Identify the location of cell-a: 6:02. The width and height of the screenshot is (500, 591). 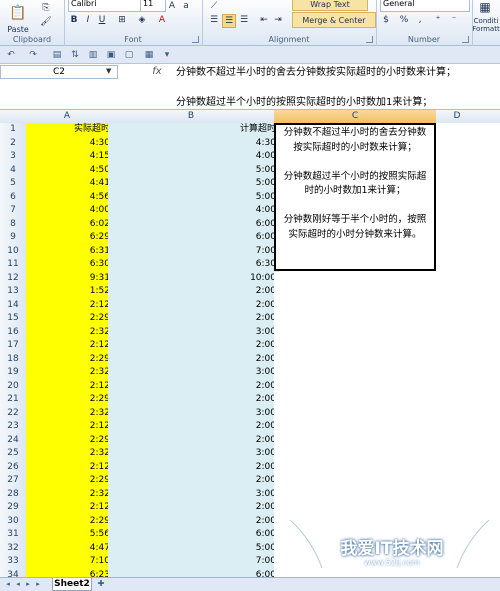
(69, 224).